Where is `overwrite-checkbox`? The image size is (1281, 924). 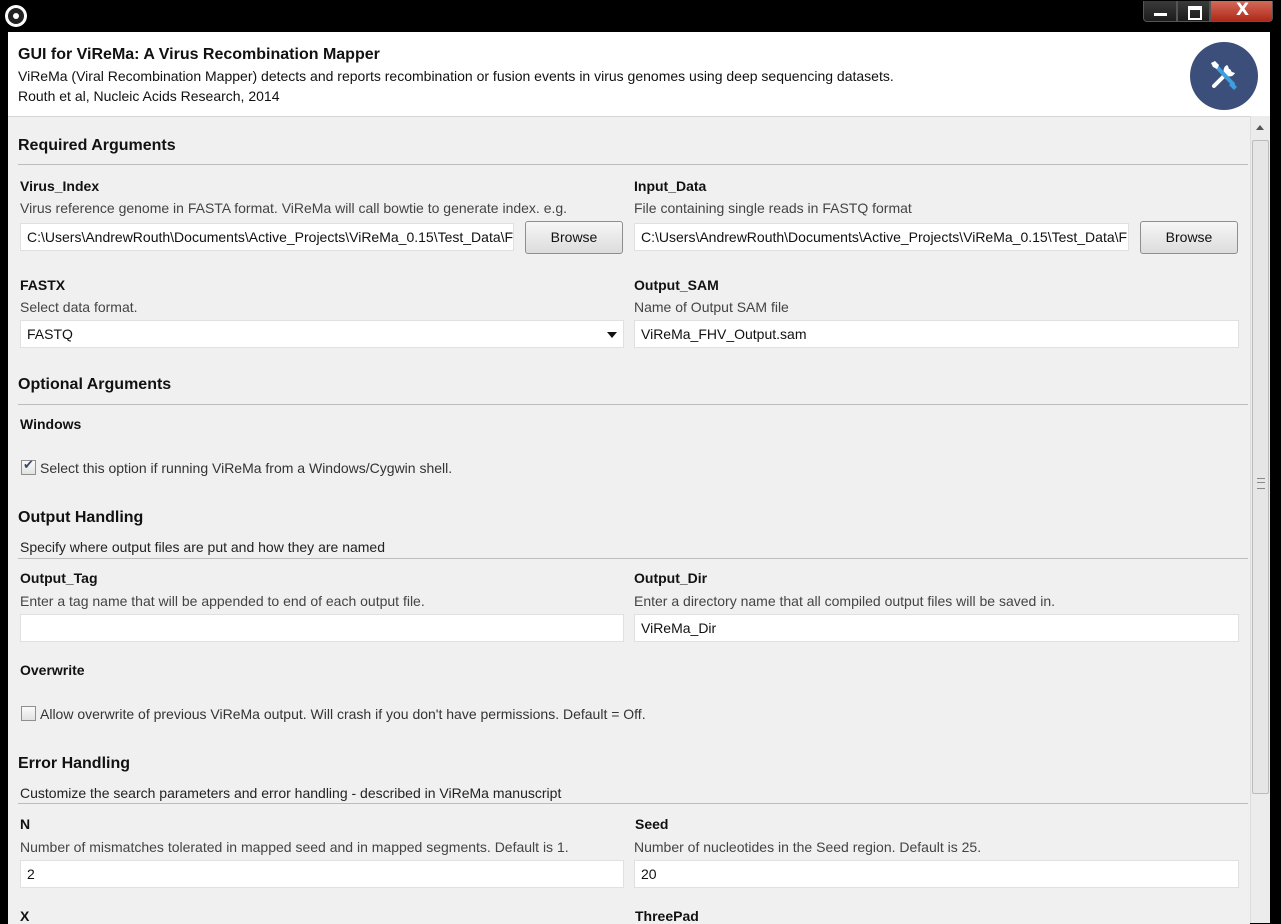
overwrite-checkbox is located at coordinates (28, 713).